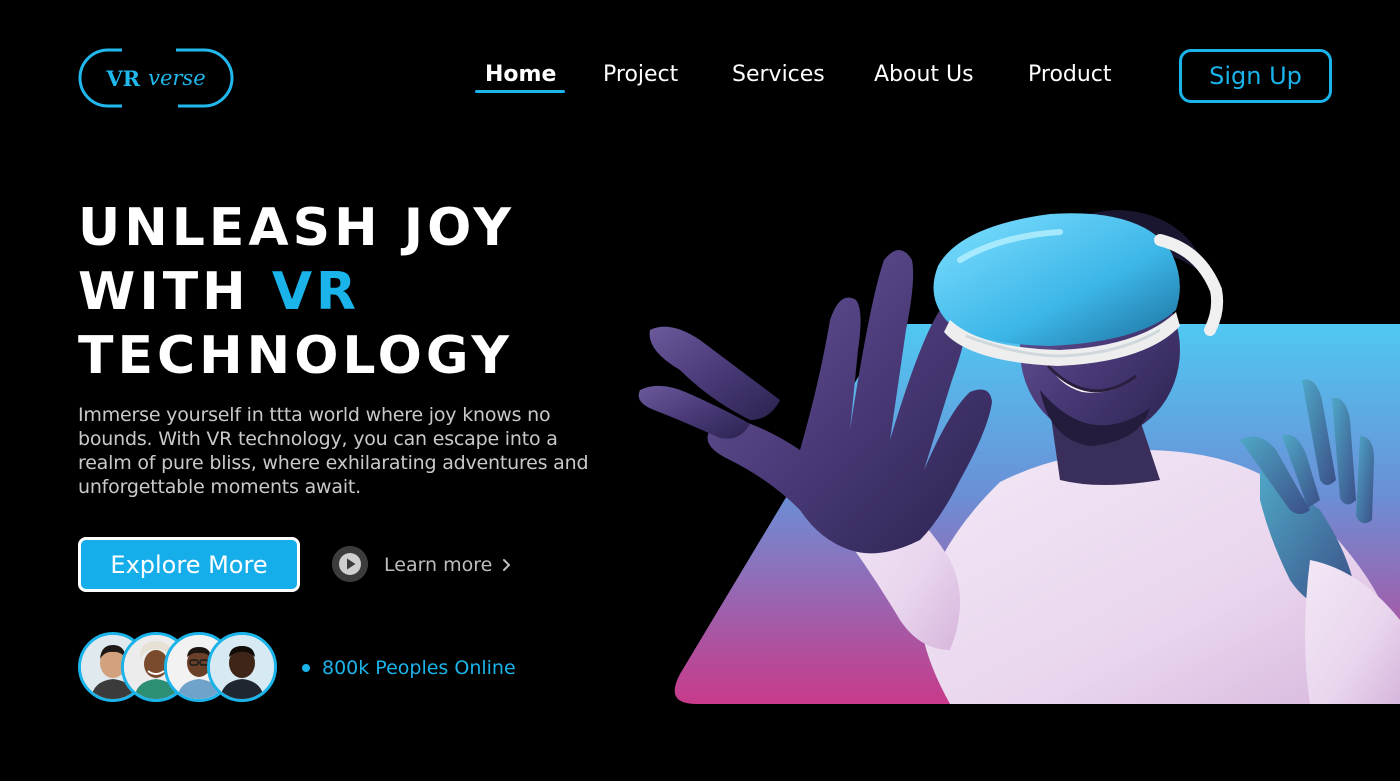 The height and width of the screenshot is (781, 1400). I want to click on hero-title-line2-prefix: WITH, so click(175, 292).